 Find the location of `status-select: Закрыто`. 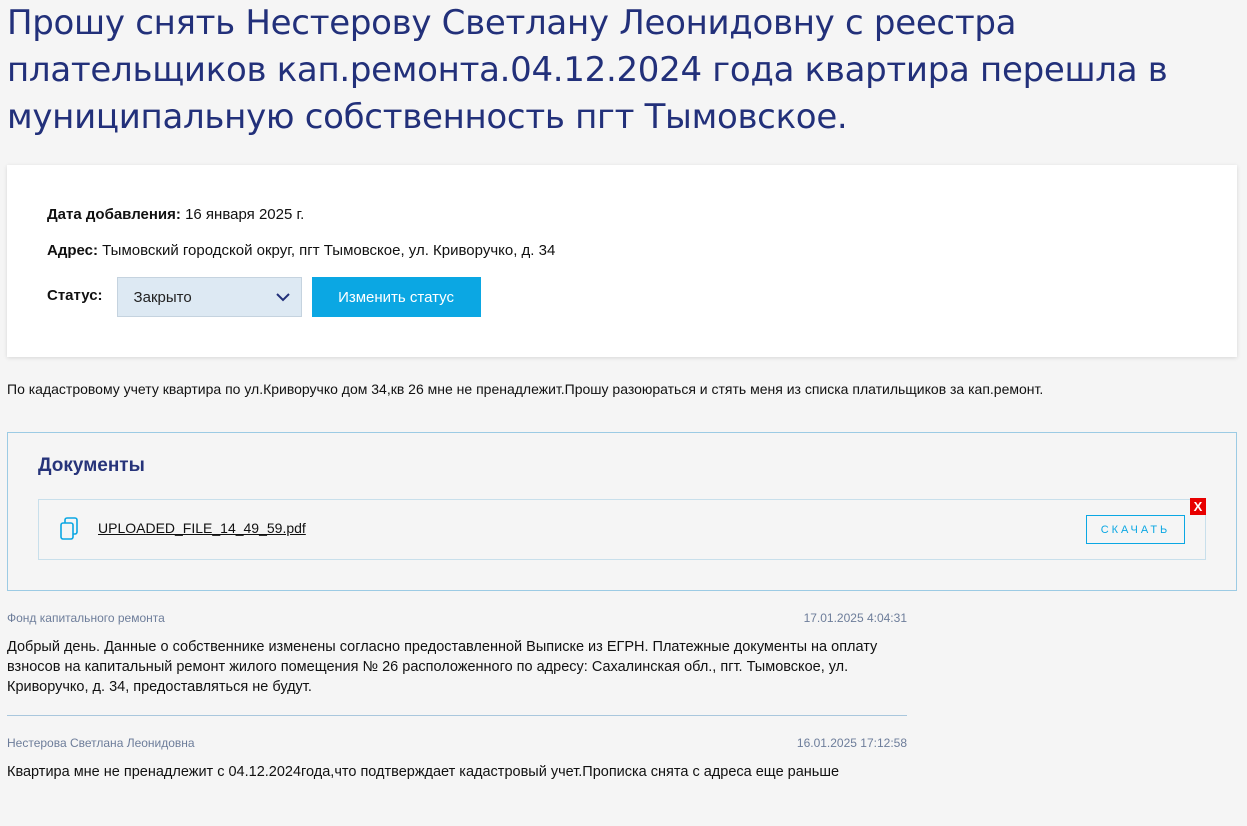

status-select: Закрыто is located at coordinates (209, 297).